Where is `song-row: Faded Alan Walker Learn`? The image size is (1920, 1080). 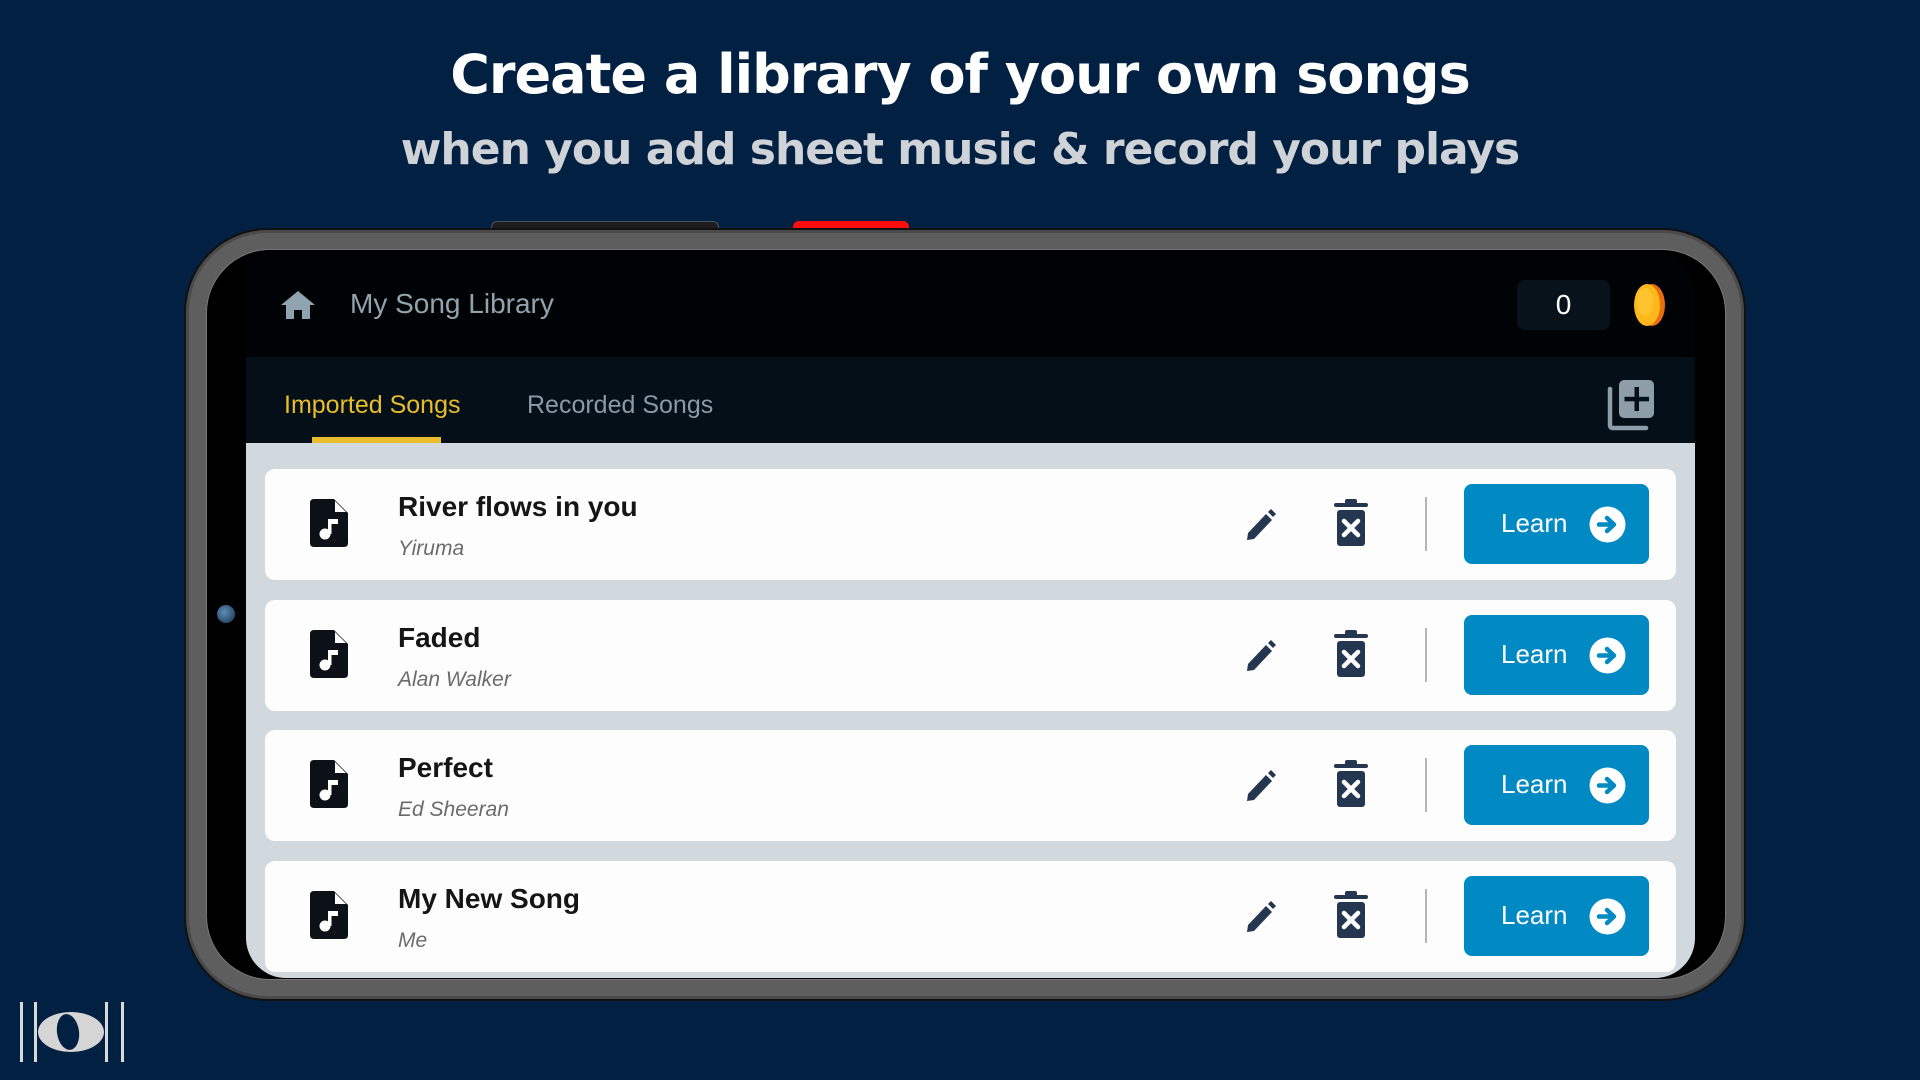
song-row: Faded Alan Walker Learn is located at coordinates (970, 655).